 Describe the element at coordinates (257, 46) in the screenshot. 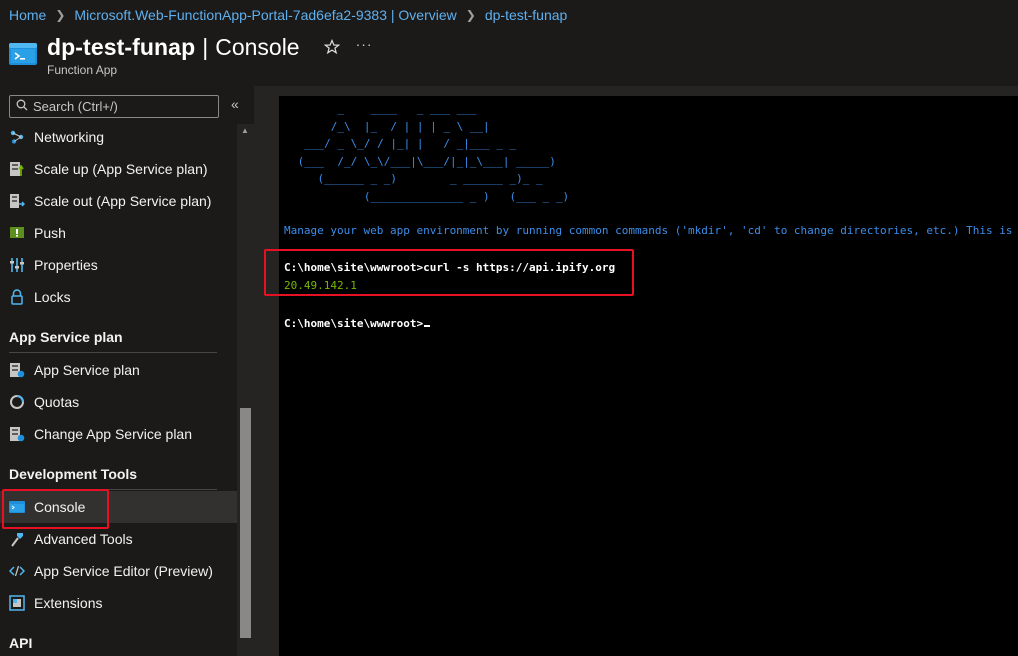

I see `page-view-name: Console` at that location.